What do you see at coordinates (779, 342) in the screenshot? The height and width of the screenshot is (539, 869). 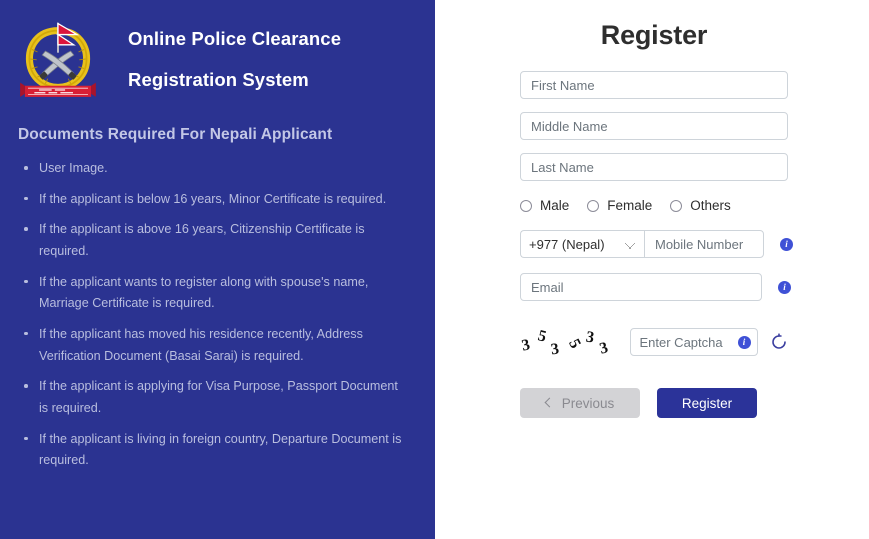 I see `refresh-captcha-icon` at bounding box center [779, 342].